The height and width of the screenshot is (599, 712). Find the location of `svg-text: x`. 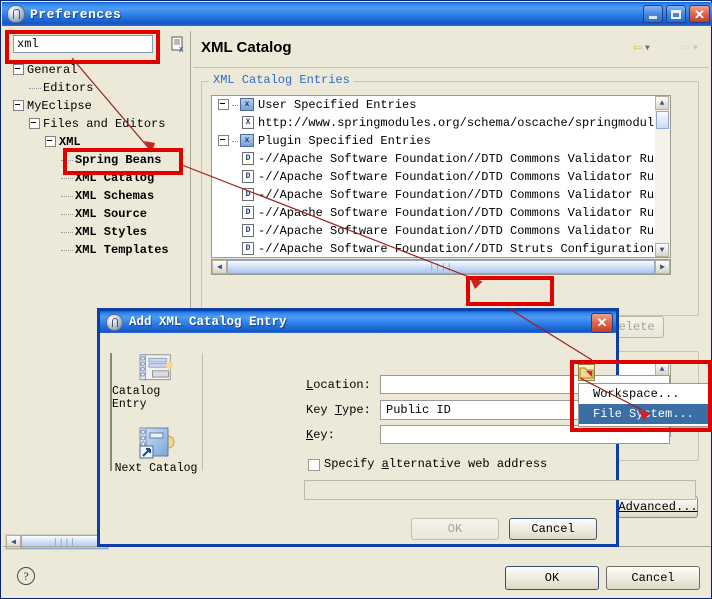

svg-text: x is located at coordinates (181, 48).